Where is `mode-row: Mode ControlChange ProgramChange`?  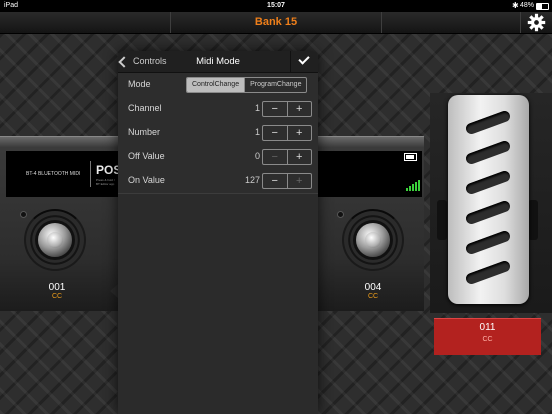
mode-row: Mode ControlChange ProgramChange is located at coordinates (218, 85).